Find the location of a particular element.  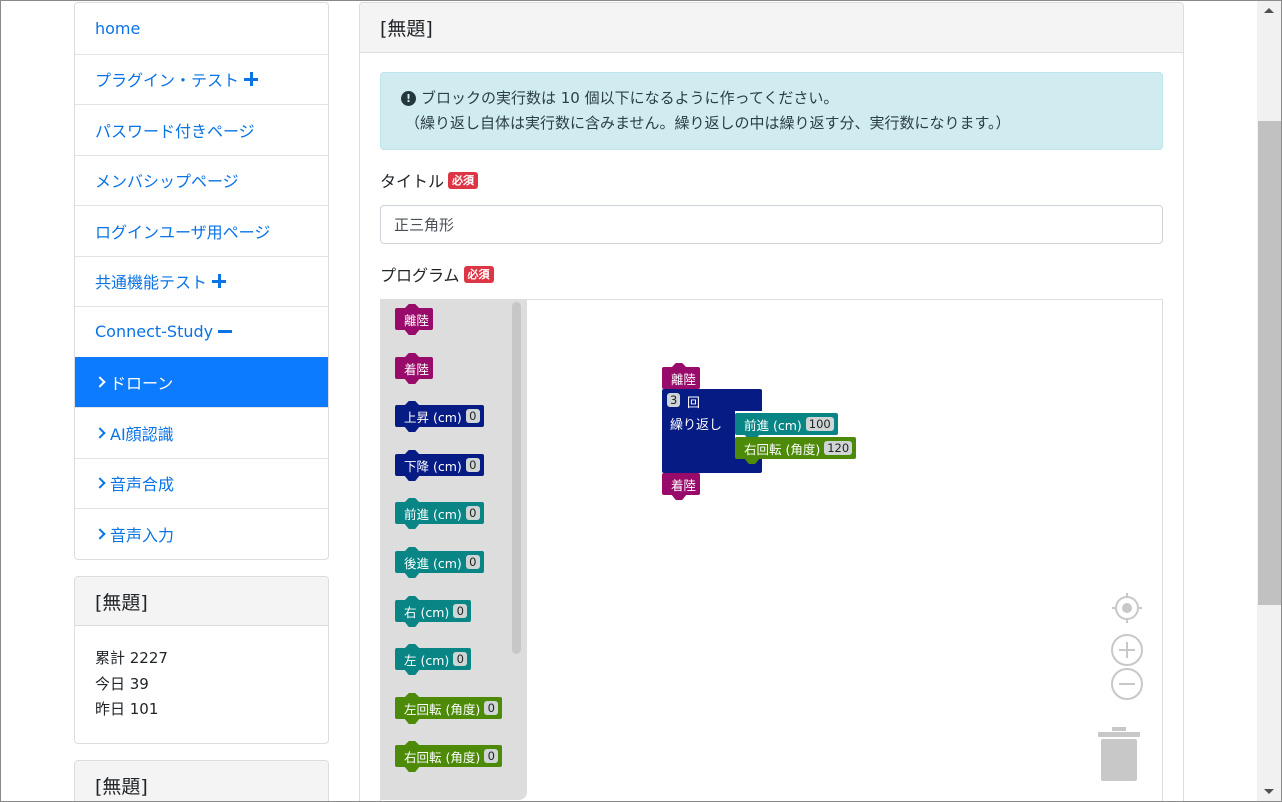

nav-item-label: home is located at coordinates (118, 28).